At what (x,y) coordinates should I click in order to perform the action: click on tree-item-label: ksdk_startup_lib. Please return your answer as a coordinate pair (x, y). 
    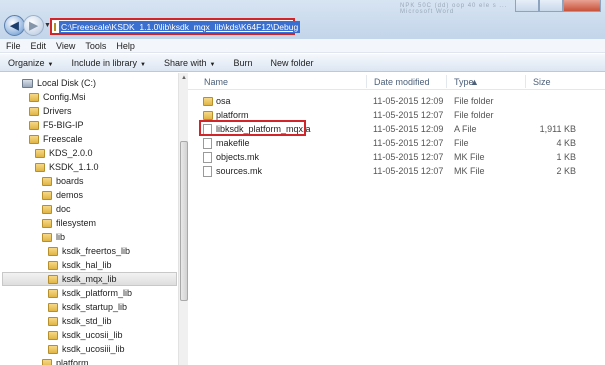
    Looking at the image, I should click on (95, 307).